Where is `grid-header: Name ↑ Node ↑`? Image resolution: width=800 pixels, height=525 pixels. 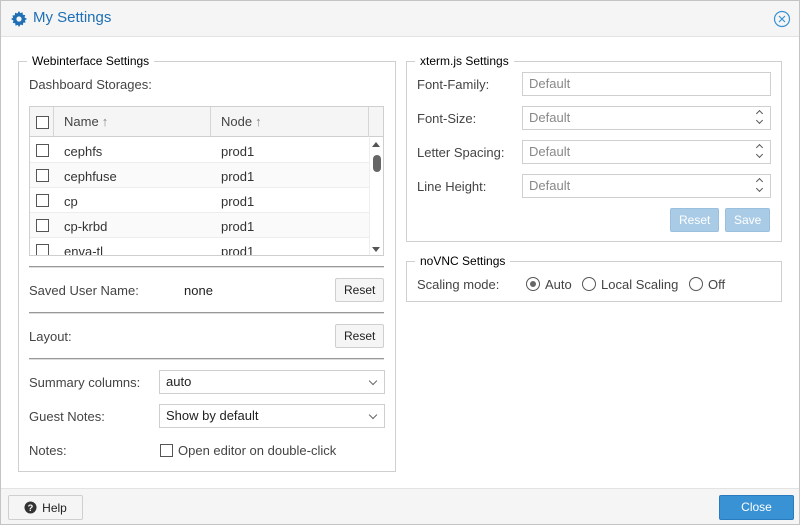 grid-header: Name ↑ Node ↑ is located at coordinates (206, 122).